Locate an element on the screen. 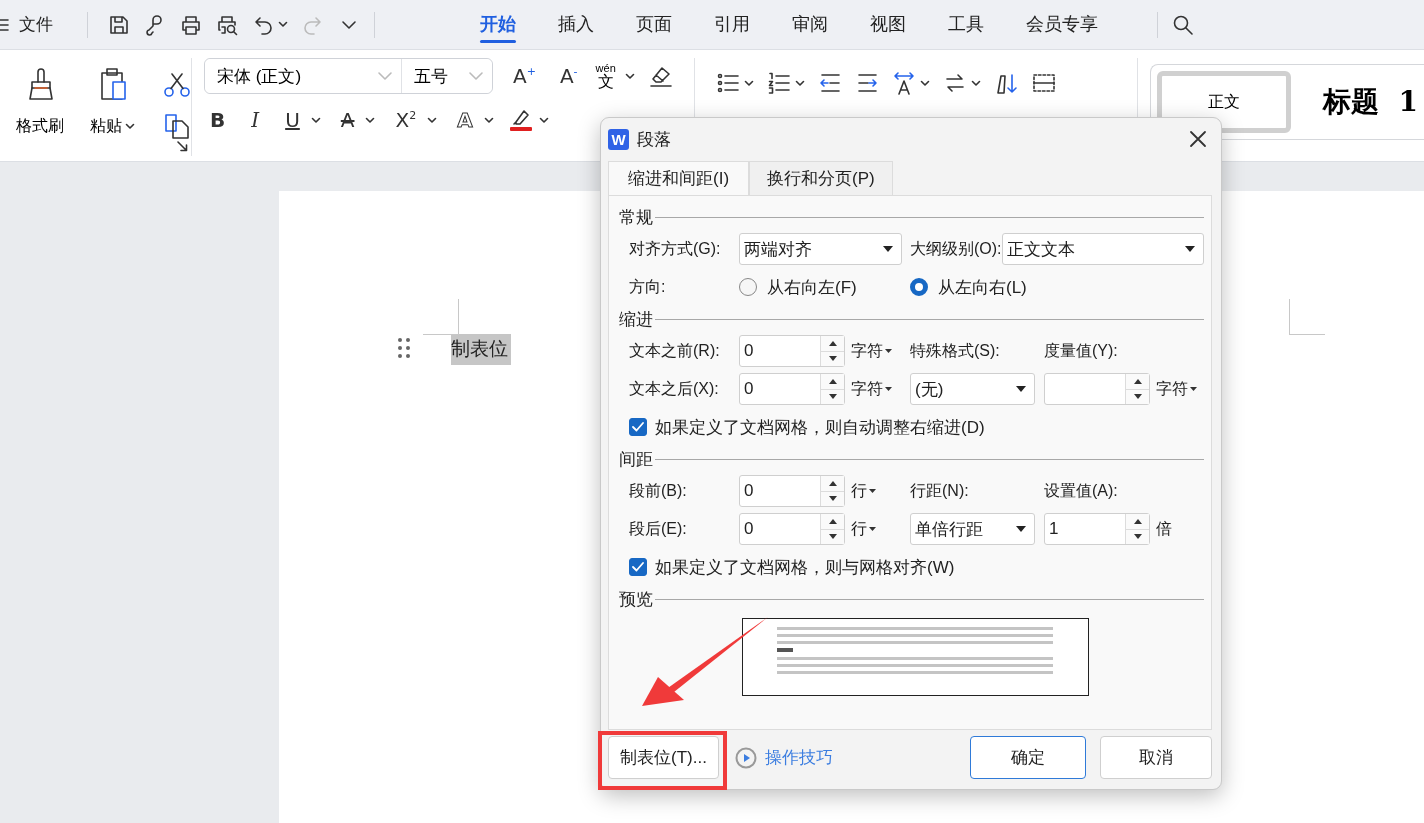  font-family-dropdown: 宋体 (正文) is located at coordinates (303, 76).